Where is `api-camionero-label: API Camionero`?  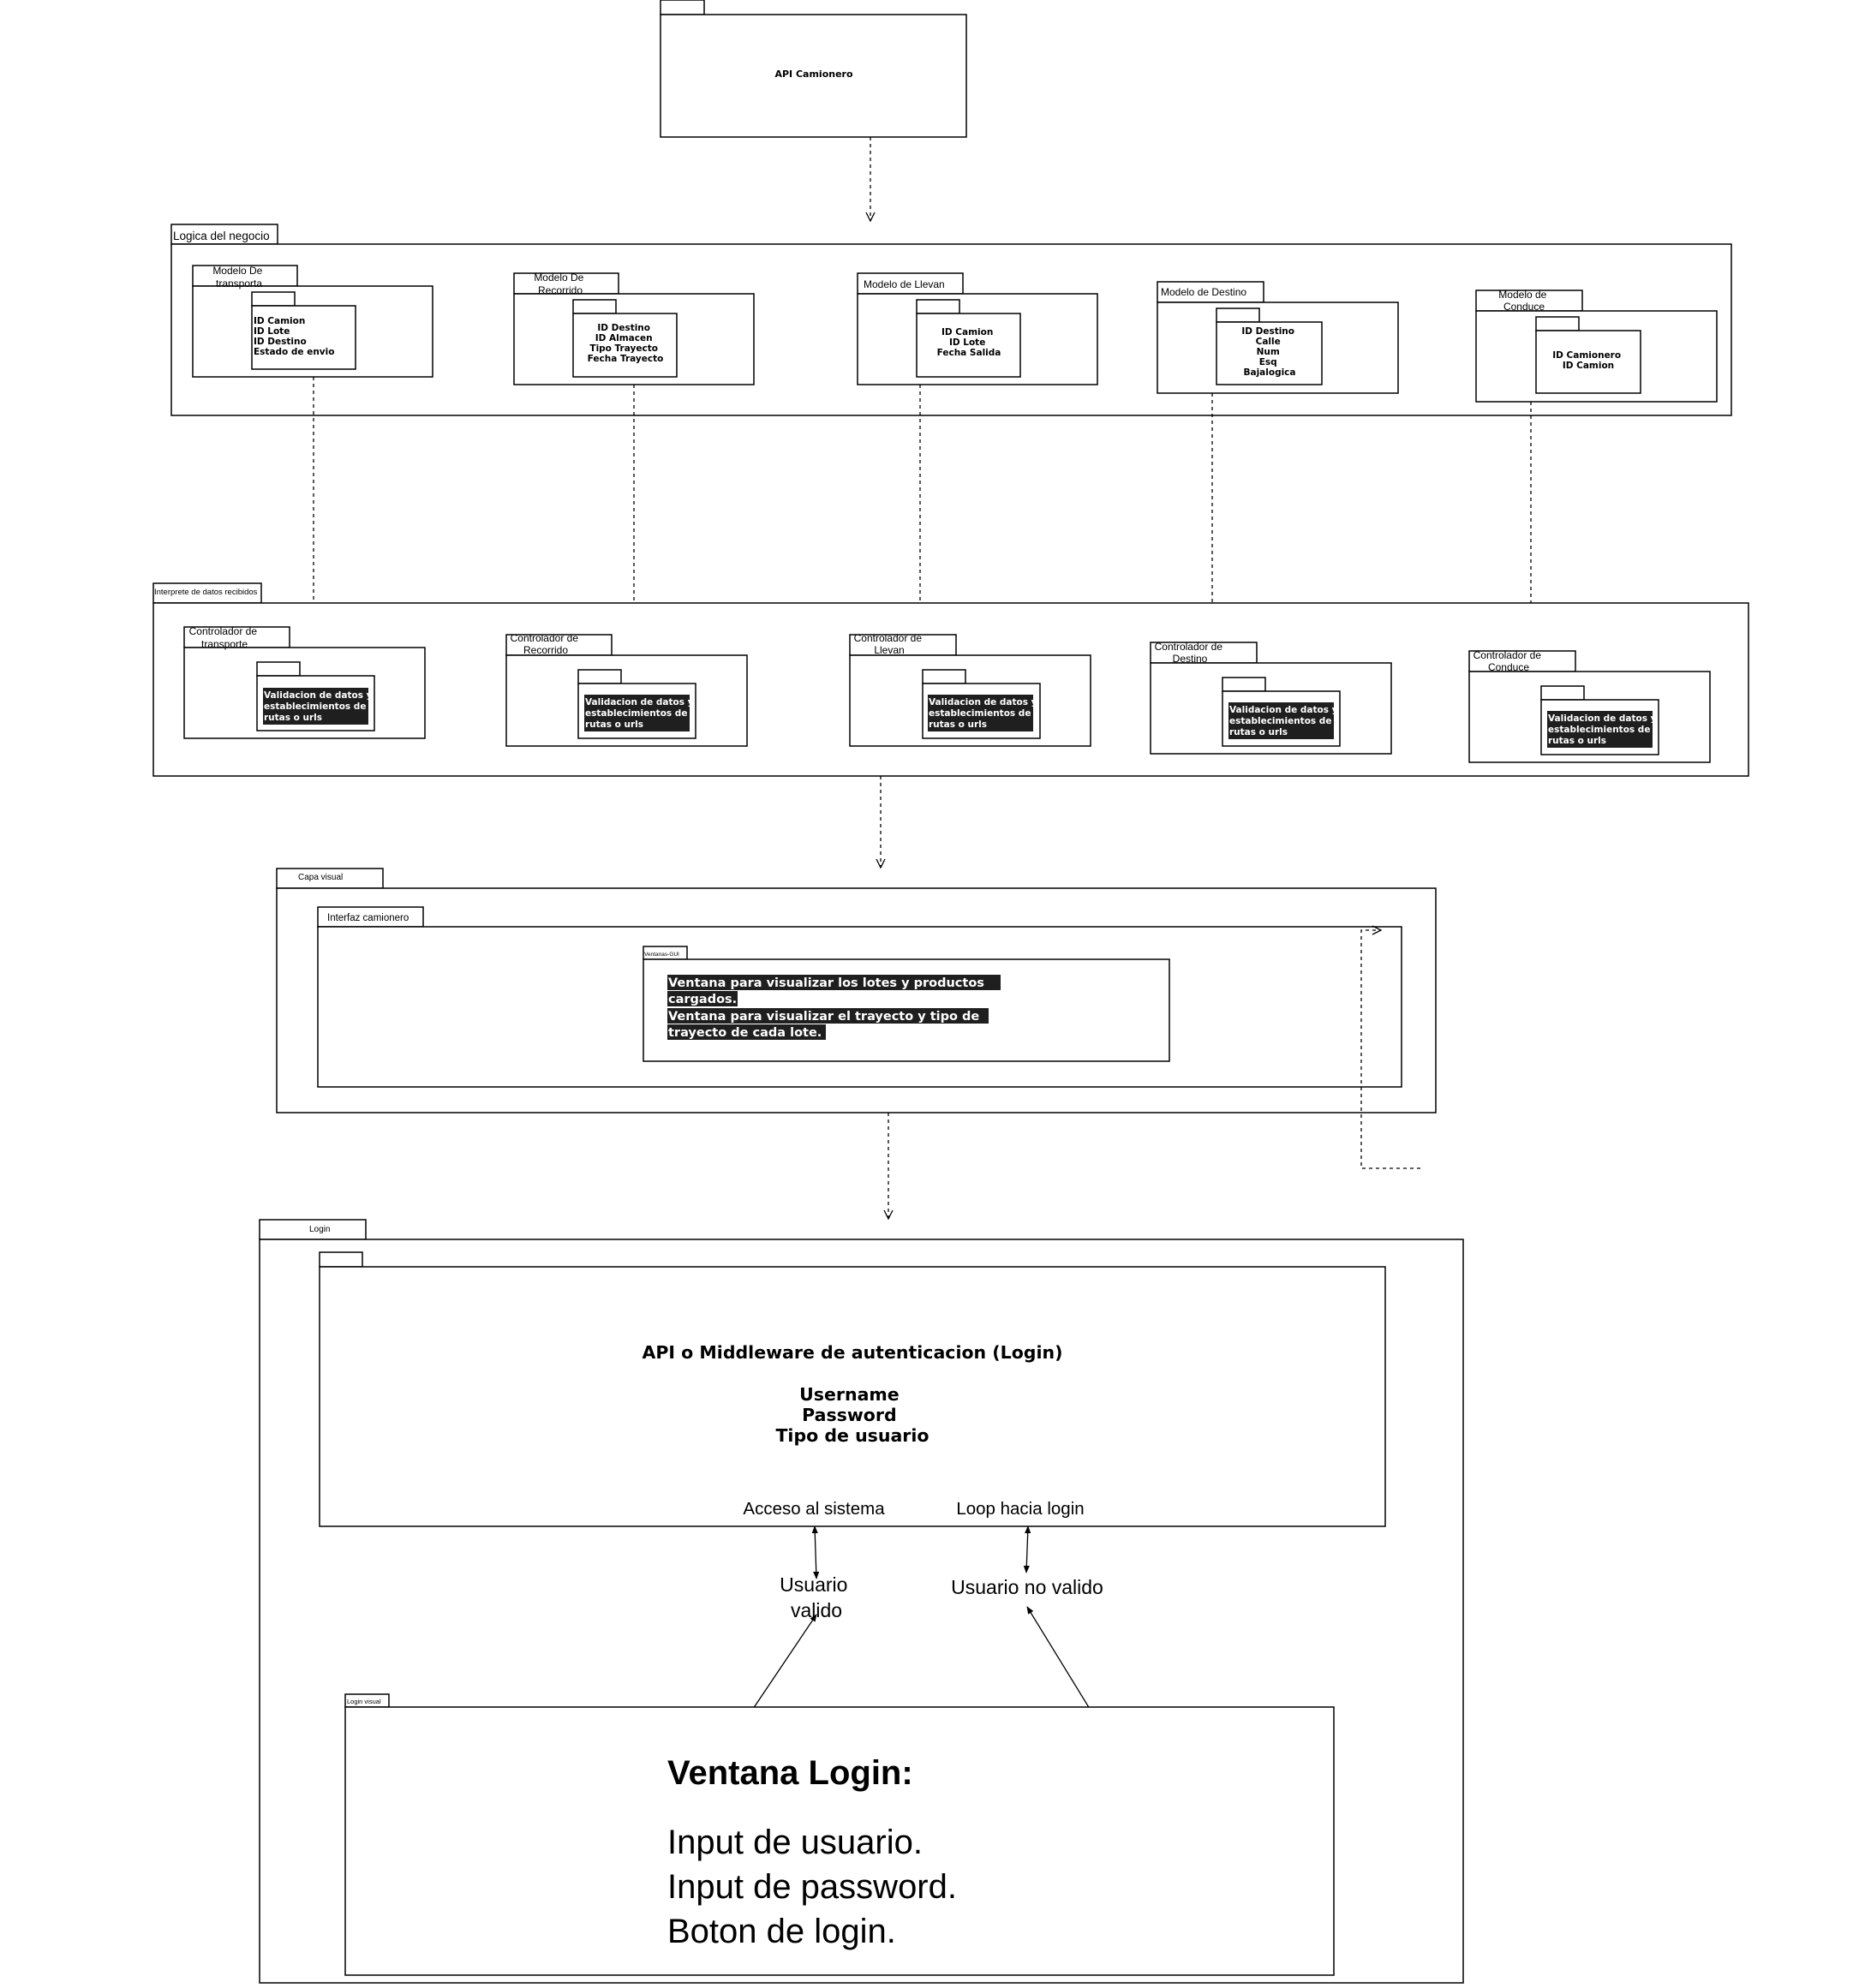
api-camionero-label: API Camionero is located at coordinates (813, 74).